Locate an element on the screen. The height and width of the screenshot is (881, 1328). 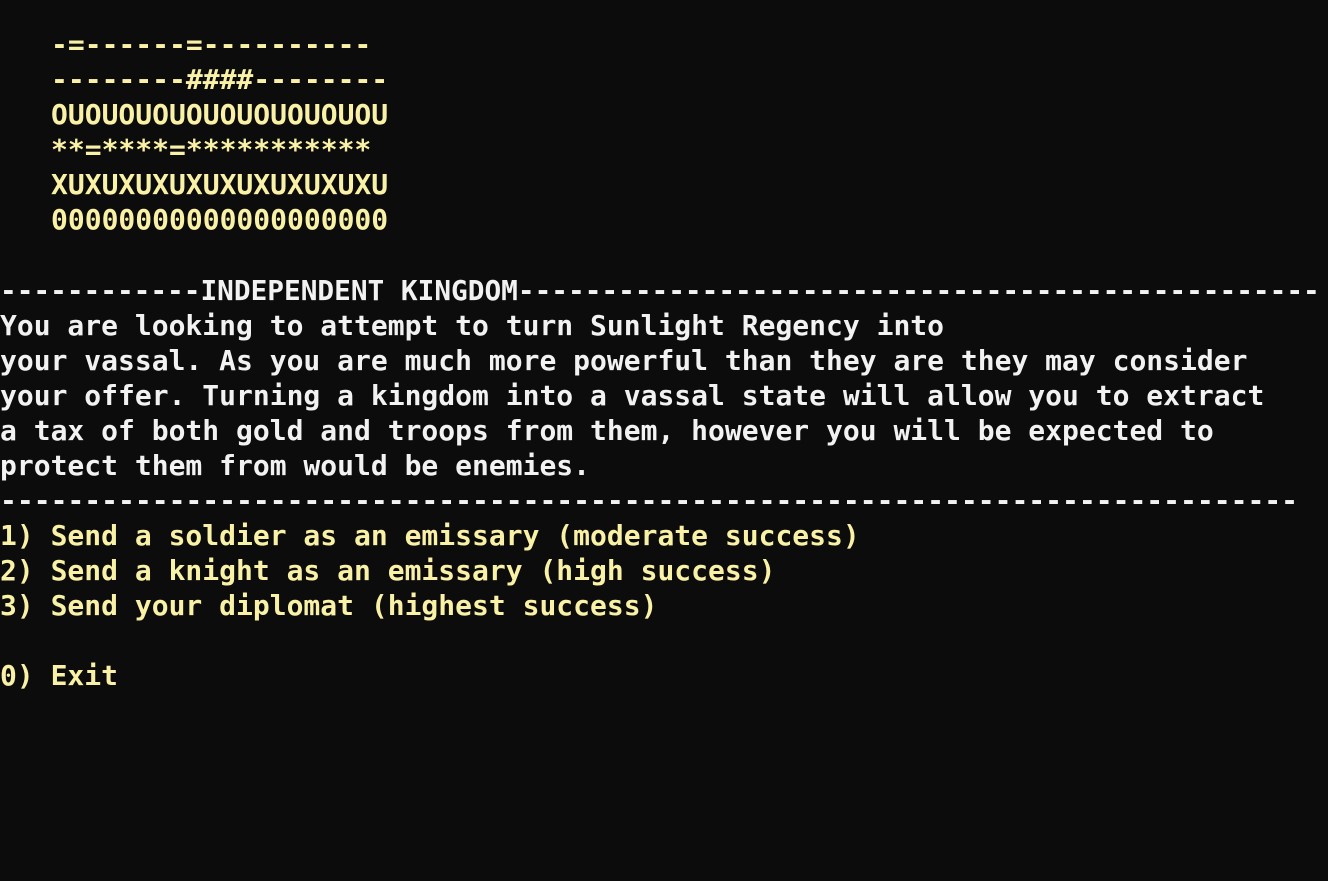
banner-line: 00000000000000000000 is located at coordinates (220, 219).